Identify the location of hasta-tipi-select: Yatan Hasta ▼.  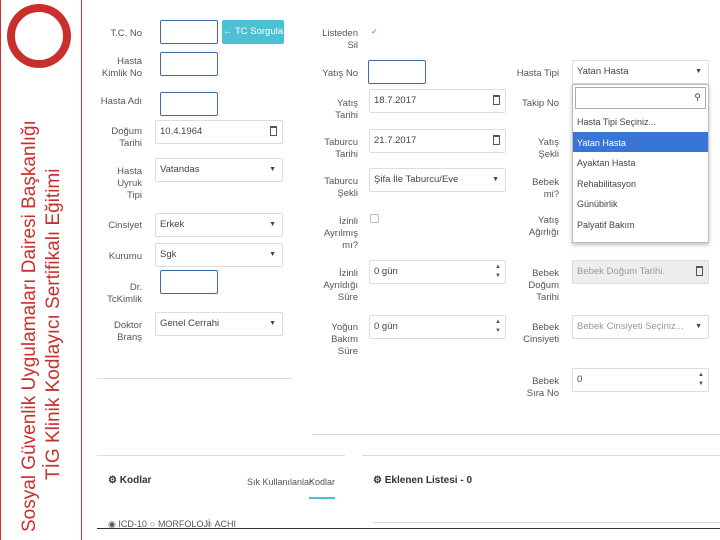
(640, 72).